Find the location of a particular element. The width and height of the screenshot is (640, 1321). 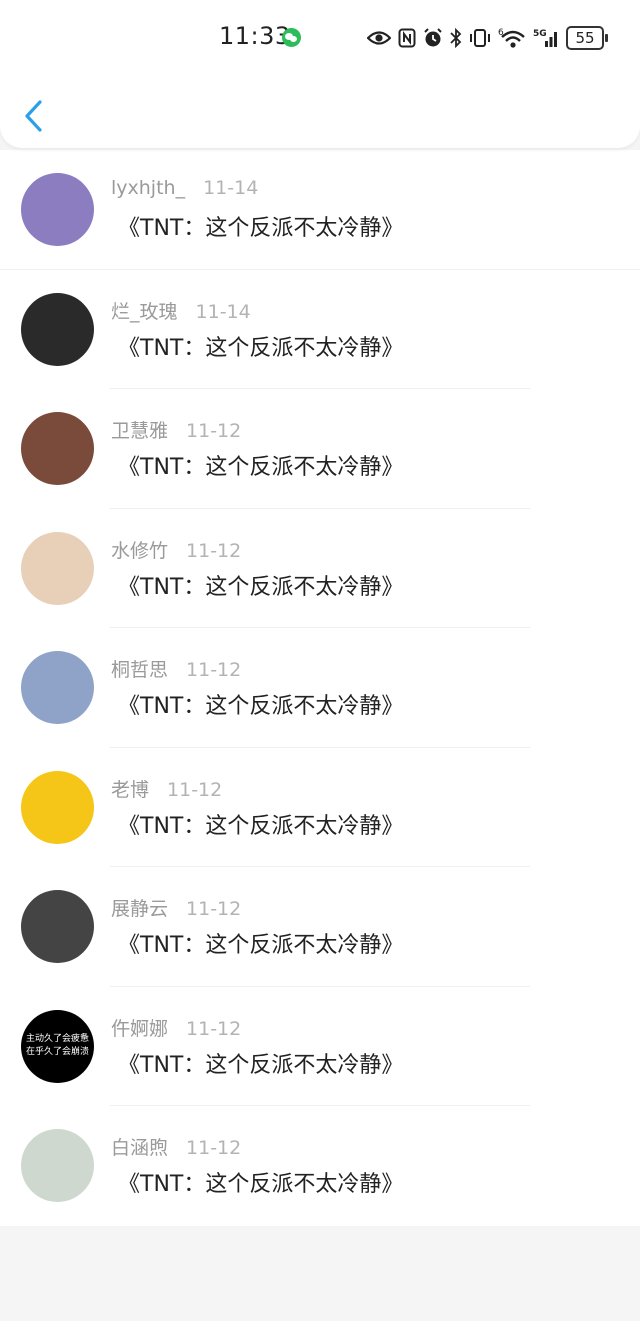

user-name: 仵婀娜 is located at coordinates (139, 1029).